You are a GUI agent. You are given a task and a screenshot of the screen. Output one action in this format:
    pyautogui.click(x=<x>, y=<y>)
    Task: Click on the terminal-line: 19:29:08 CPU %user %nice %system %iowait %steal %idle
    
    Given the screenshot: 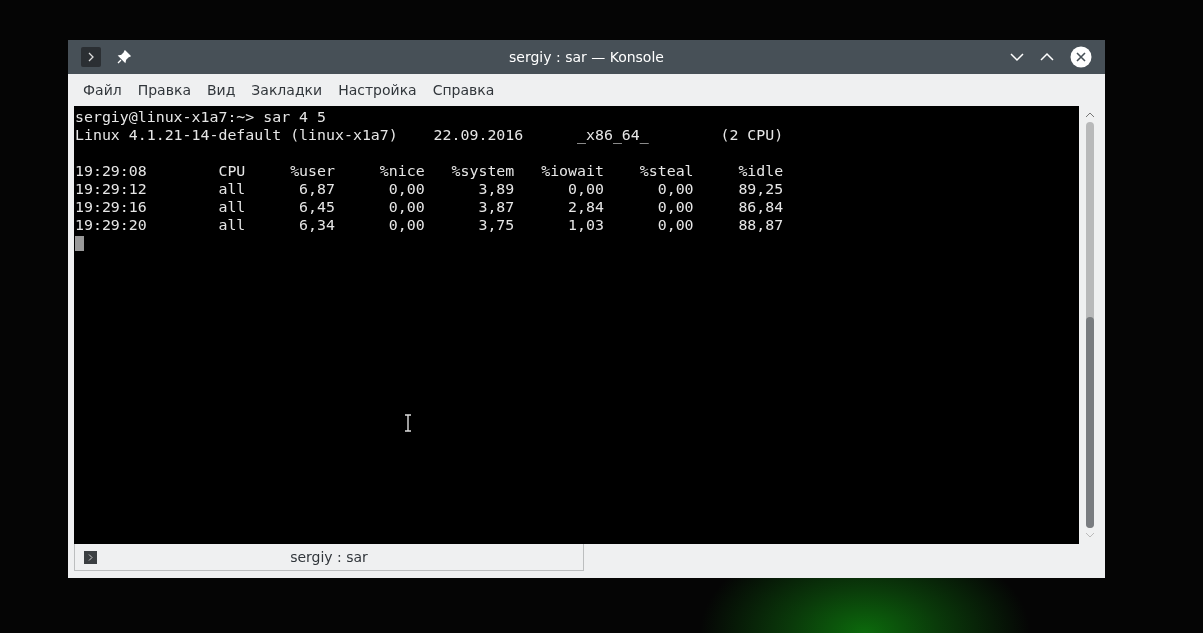 What is the action you would take?
    pyautogui.click(x=429, y=171)
    